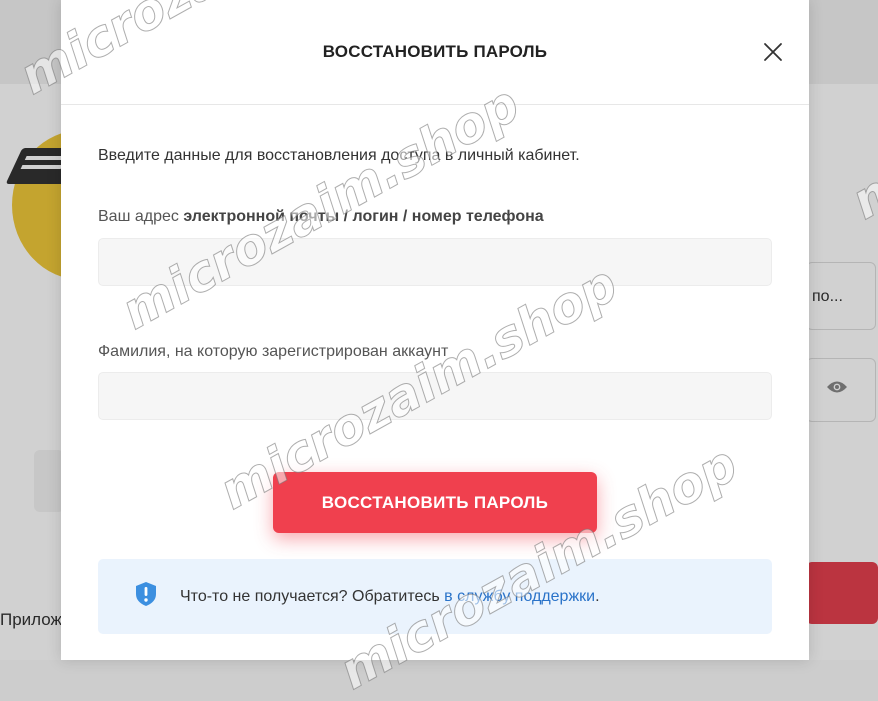  What do you see at coordinates (435, 396) in the screenshot?
I see `surname-input` at bounding box center [435, 396].